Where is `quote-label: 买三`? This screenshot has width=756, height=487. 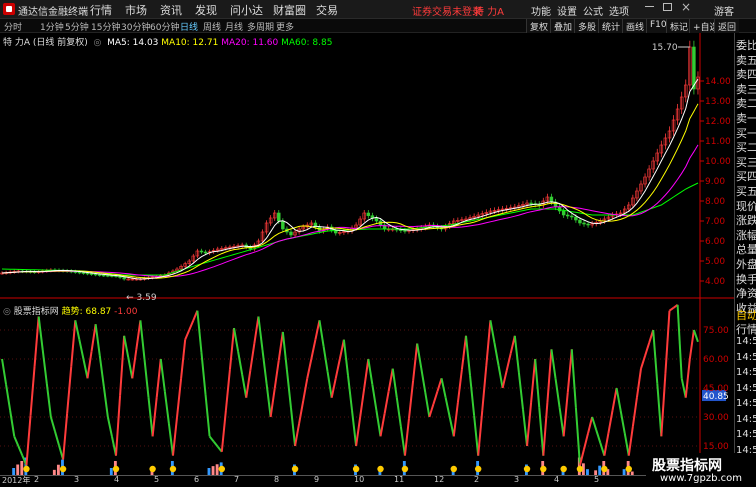
quote-label: 买三 is located at coordinates (746, 162).